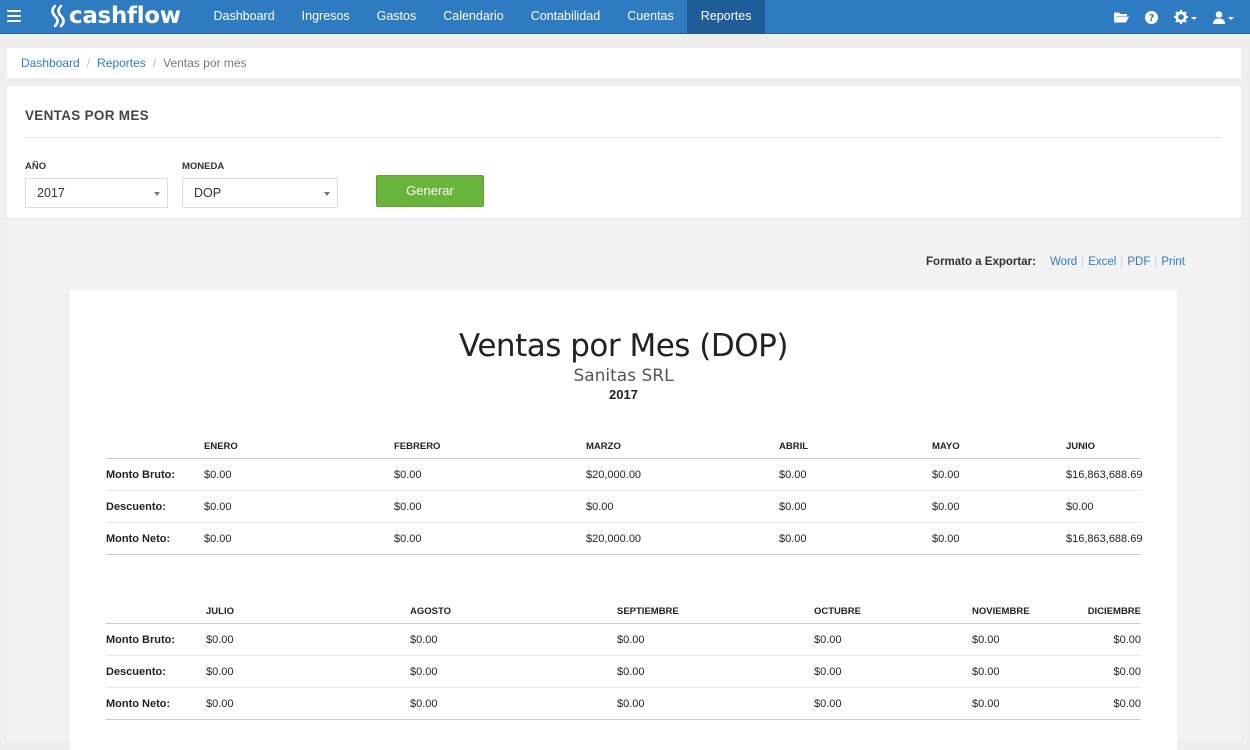 This screenshot has width=1250, height=750. What do you see at coordinates (50, 63) in the screenshot?
I see `breadcrumb-dashboard: Dashboard` at bounding box center [50, 63].